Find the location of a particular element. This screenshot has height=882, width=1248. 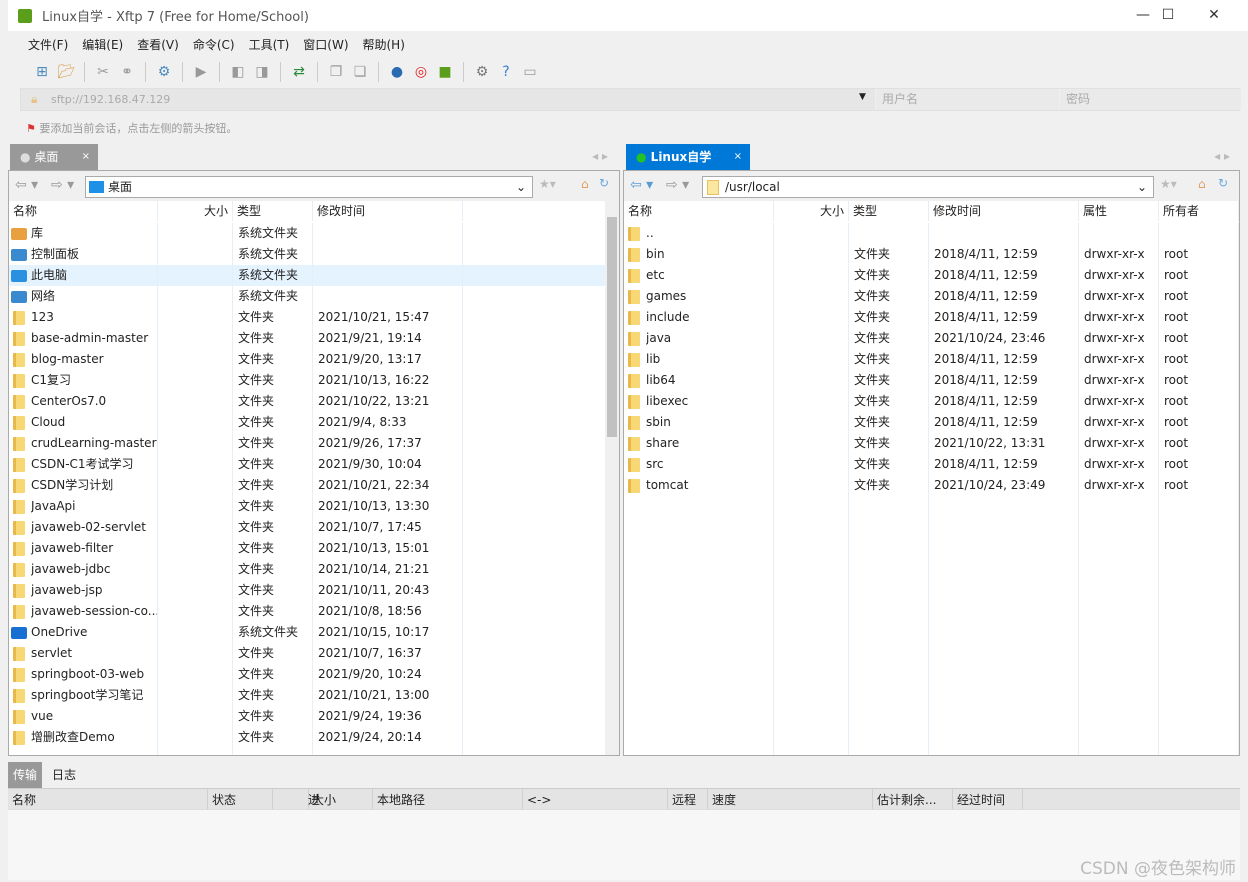

file-row: crudLearning-master 文件夹 2021/9/26, 17:37 is located at coordinates (307, 443).